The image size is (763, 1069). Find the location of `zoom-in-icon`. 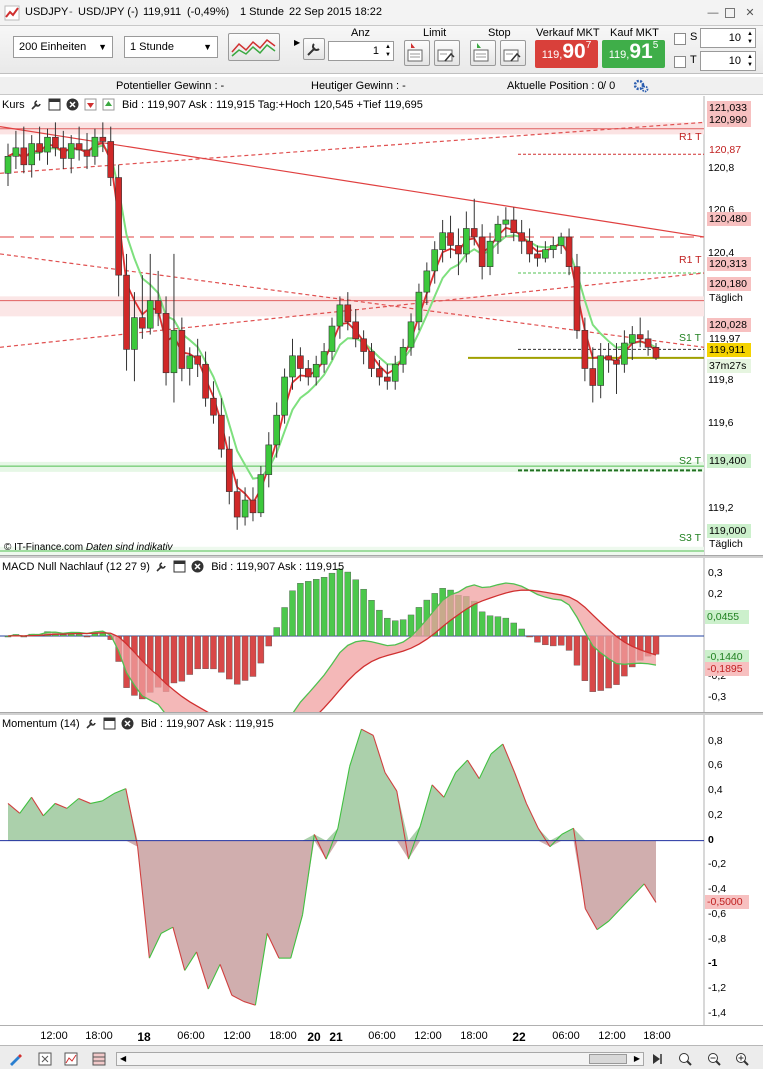

zoom-in-icon is located at coordinates (742, 1059).